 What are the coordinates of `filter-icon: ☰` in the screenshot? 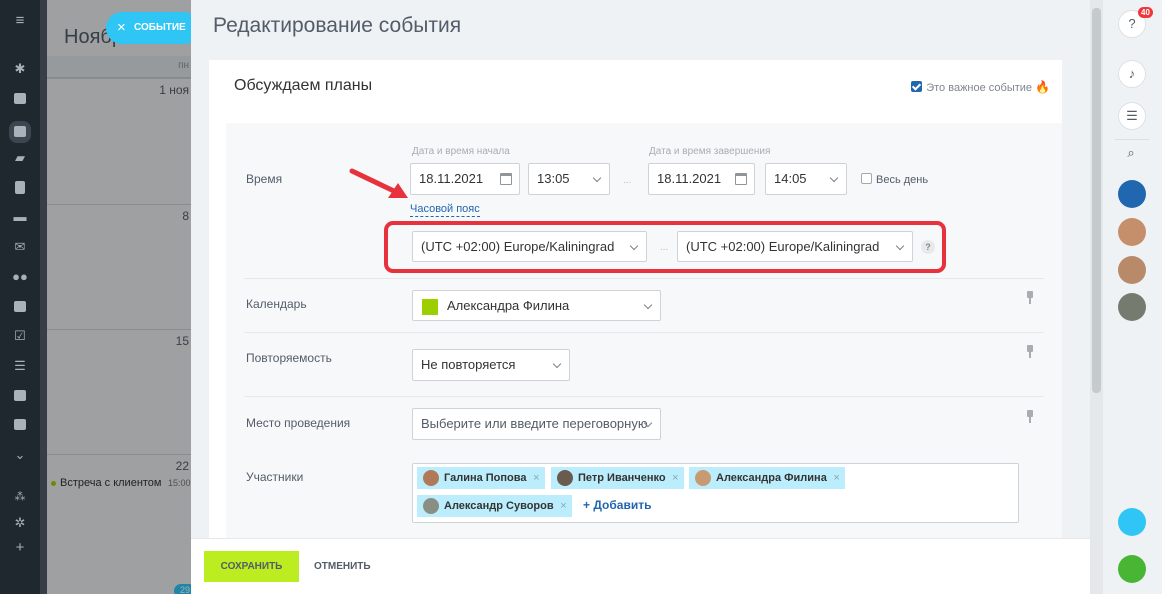 It's located at (20, 366).